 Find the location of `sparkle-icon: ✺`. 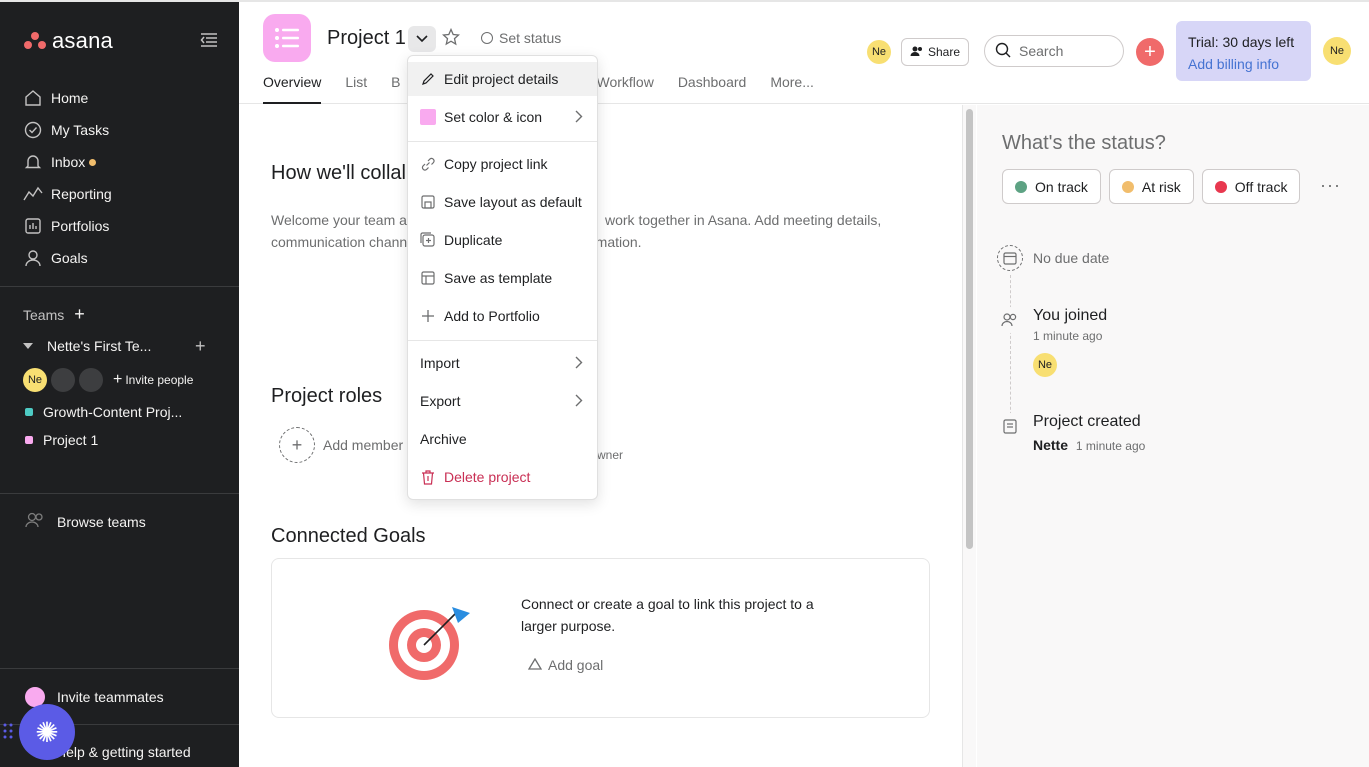

sparkle-icon: ✺ is located at coordinates (47, 732).